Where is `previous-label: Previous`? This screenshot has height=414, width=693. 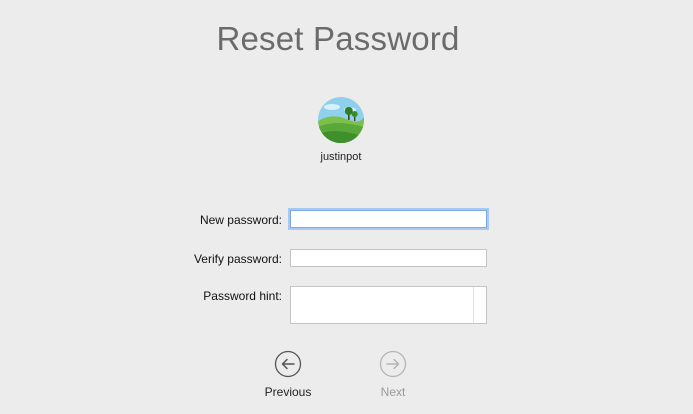
previous-label: Previous is located at coordinates (288, 392).